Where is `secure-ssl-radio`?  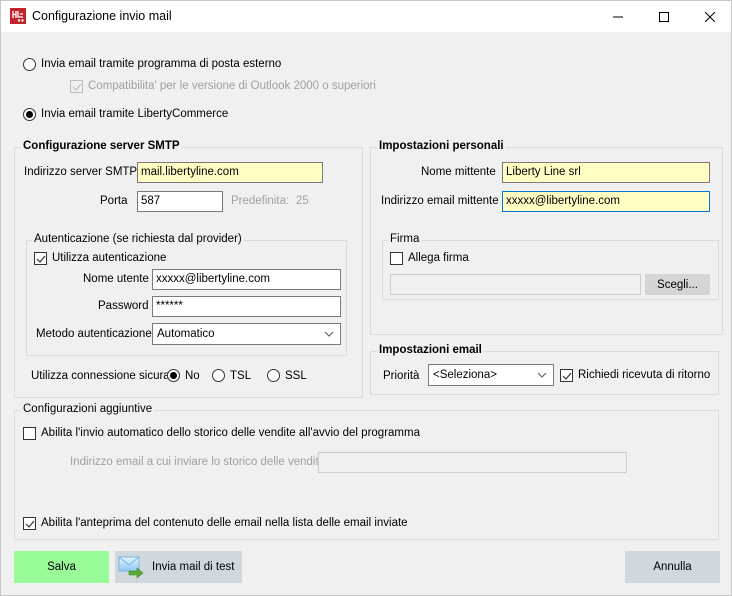
secure-ssl-radio is located at coordinates (273, 375).